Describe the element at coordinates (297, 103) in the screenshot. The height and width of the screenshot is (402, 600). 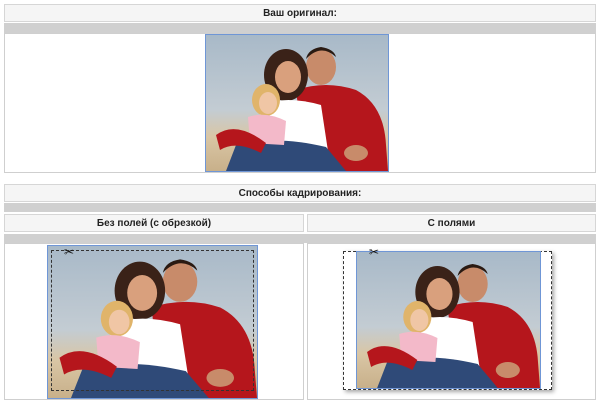
I see `original-photo-frame` at that location.